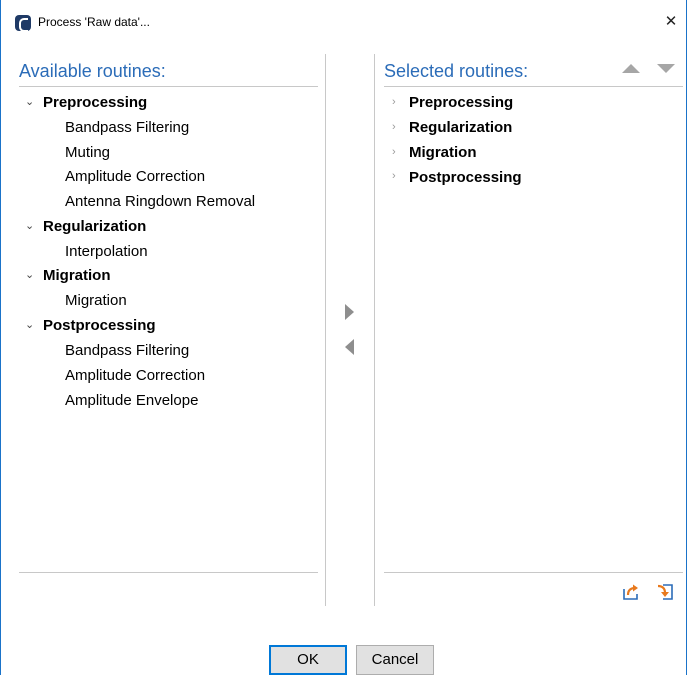 This screenshot has height=675, width=687. Describe the element at coordinates (666, 68) in the screenshot. I see `arrow-down-icon` at that location.